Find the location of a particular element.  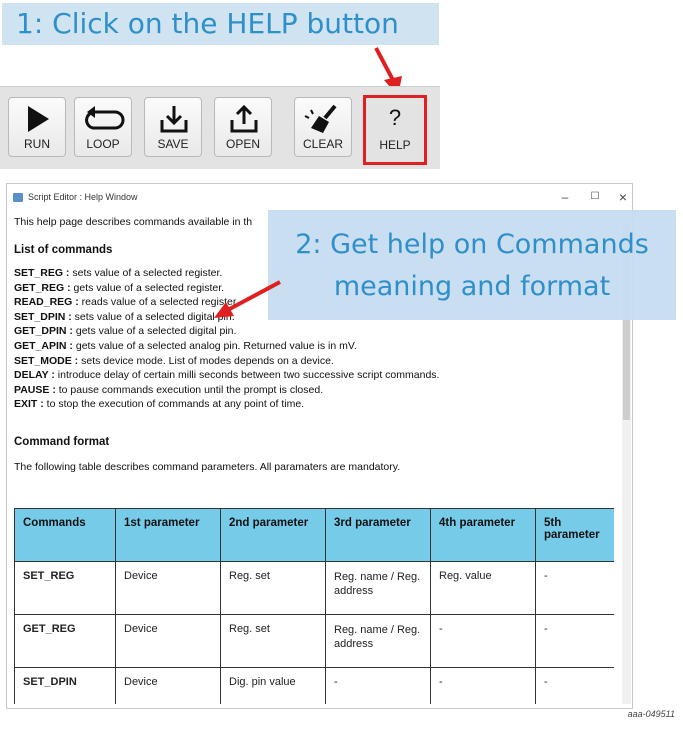

header-2nd: 2nd parameter is located at coordinates (273, 535).